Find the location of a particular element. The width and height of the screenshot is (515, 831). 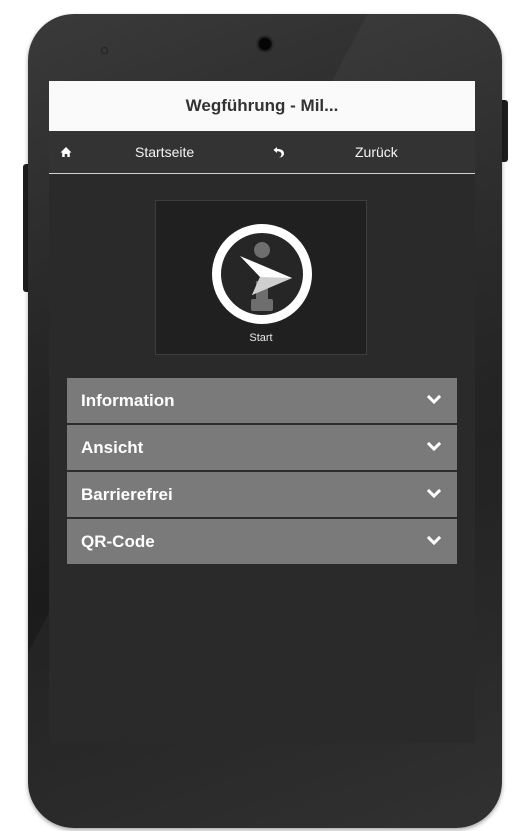

start-button: Start is located at coordinates (261, 277).